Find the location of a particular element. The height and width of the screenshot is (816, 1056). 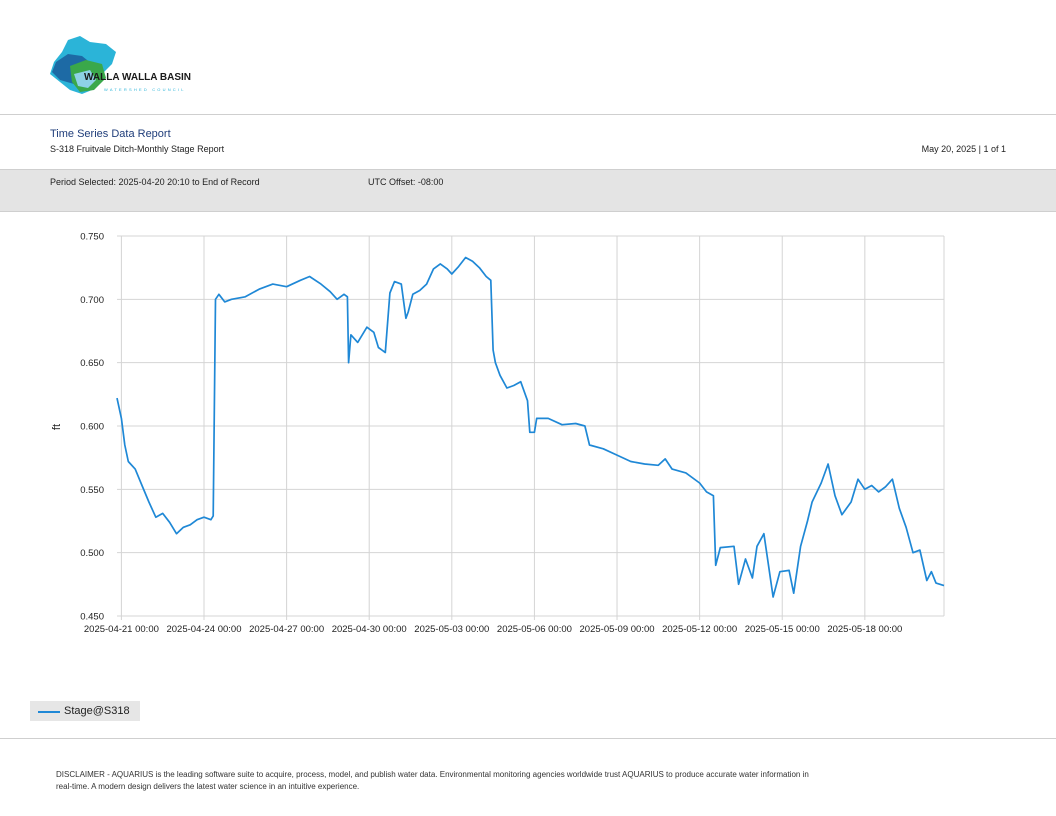

logo-subtitle: WATERSHED COUNCIL is located at coordinates (145, 89).